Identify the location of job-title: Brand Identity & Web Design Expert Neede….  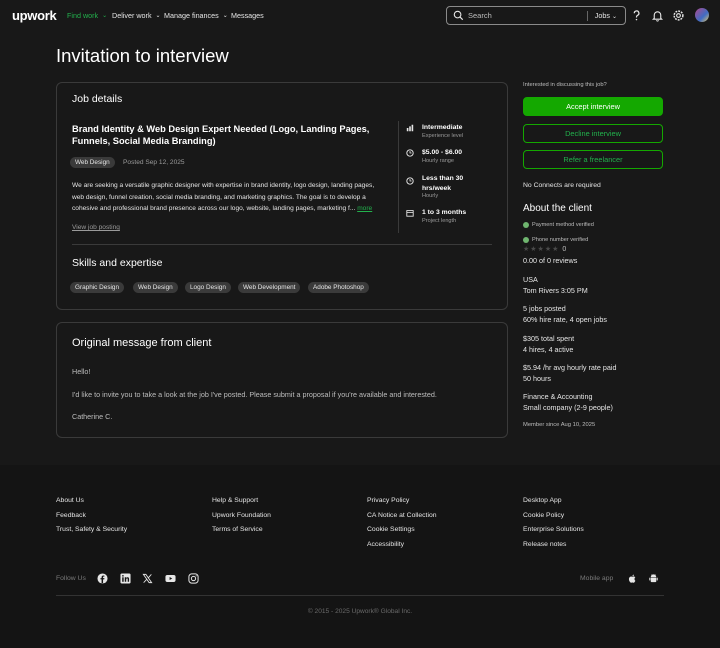
(232, 135).